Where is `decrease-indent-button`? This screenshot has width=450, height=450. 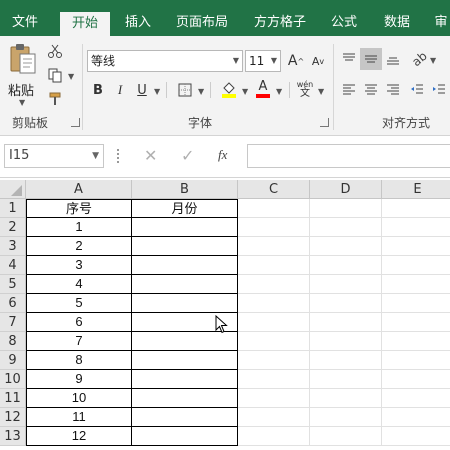
decrease-indent-button is located at coordinates (417, 90).